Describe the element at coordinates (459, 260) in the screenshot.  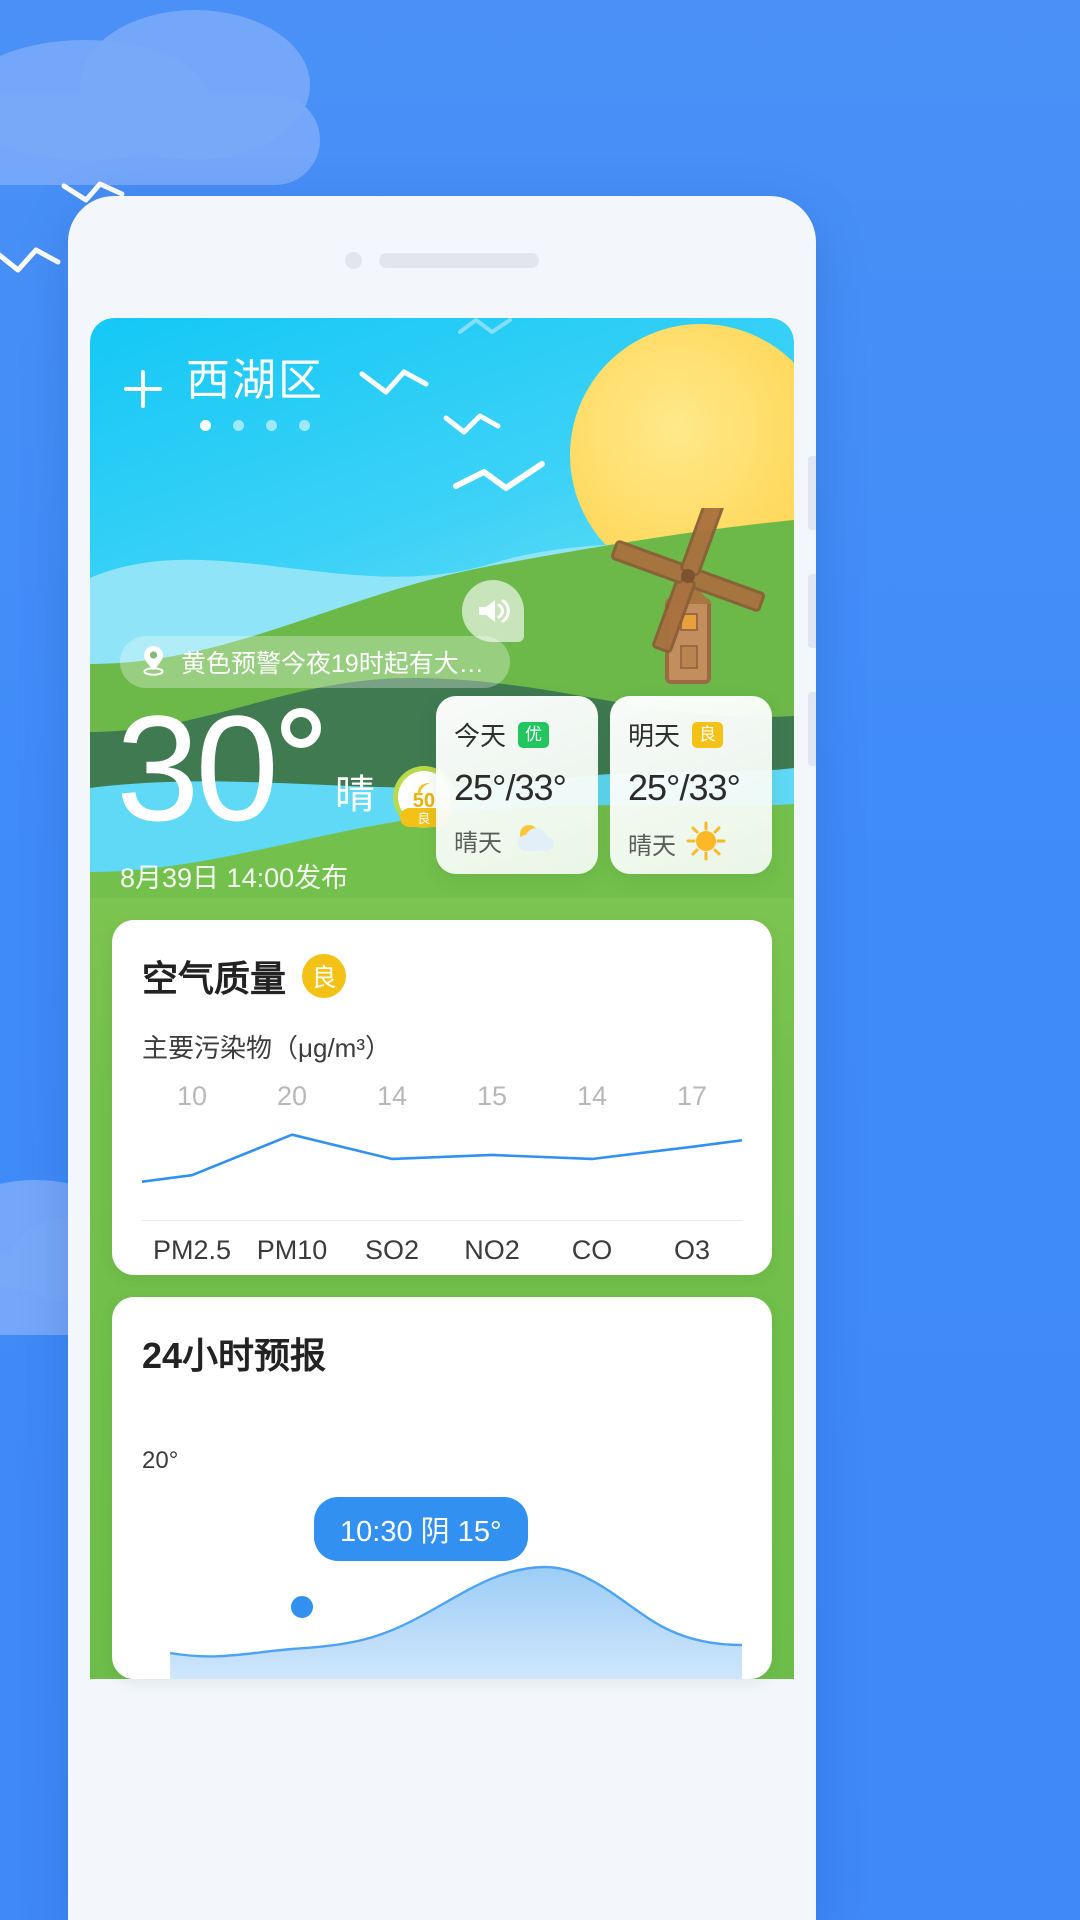
I see `earpiece-bar-icon` at that location.